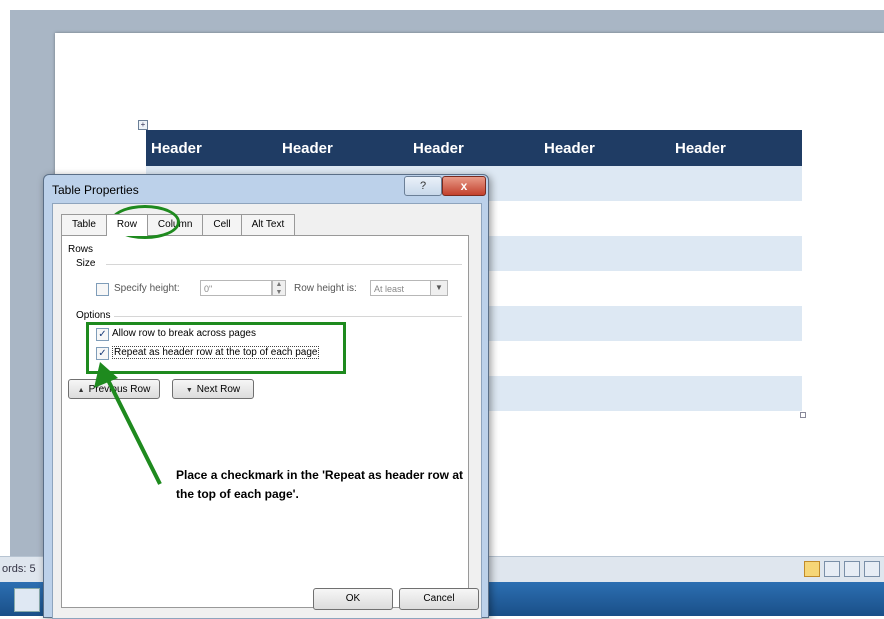 Image resolution: width=884 pixels, height=619 pixels. I want to click on size-divider, so click(284, 264).